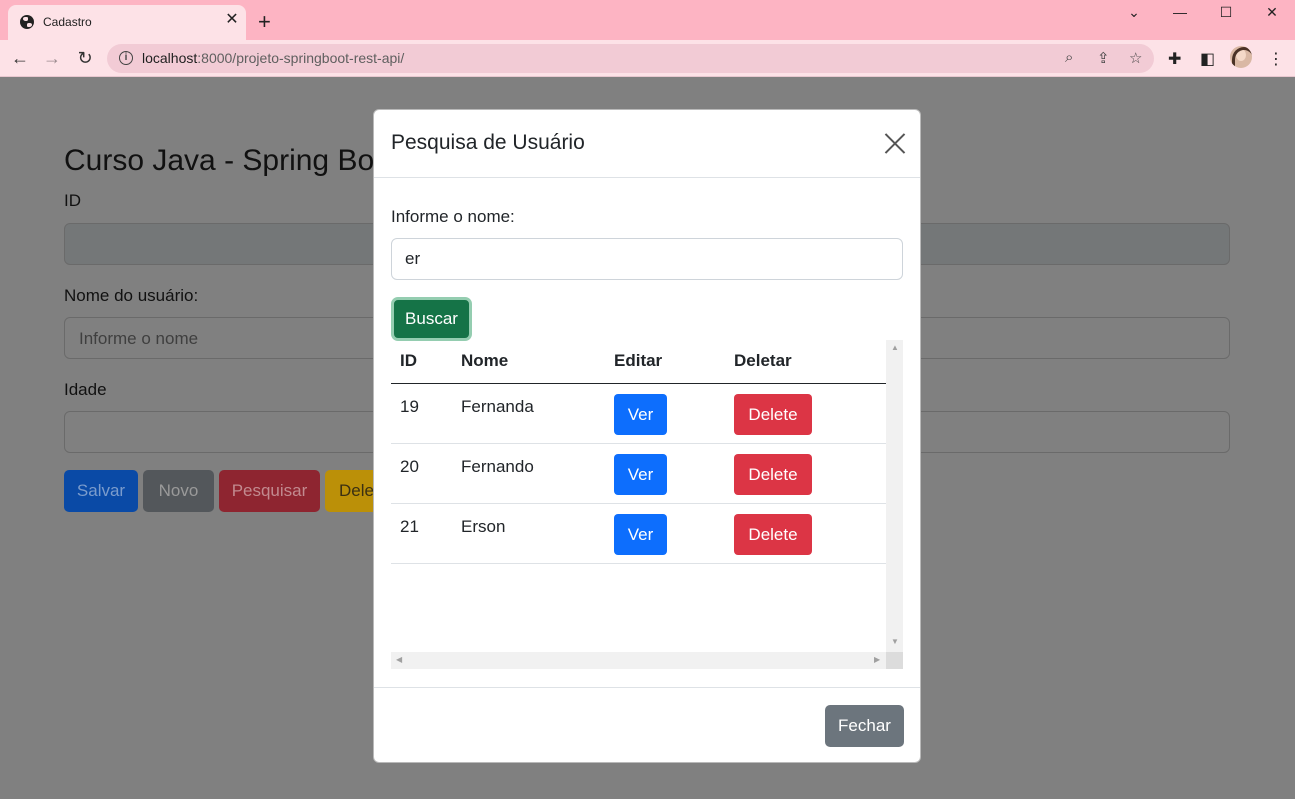 Image resolution: width=1295 pixels, height=799 pixels. What do you see at coordinates (139, 338) in the screenshot?
I see `nome-placeholder: Informe o nome` at bounding box center [139, 338].